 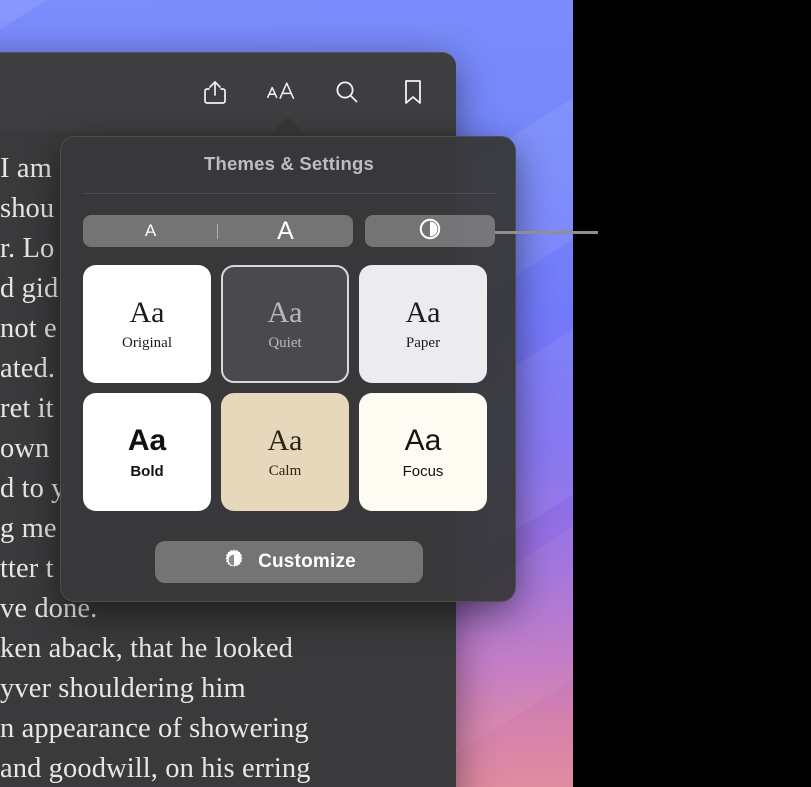 I want to click on customize-button-label: Customize, so click(x=307, y=561).